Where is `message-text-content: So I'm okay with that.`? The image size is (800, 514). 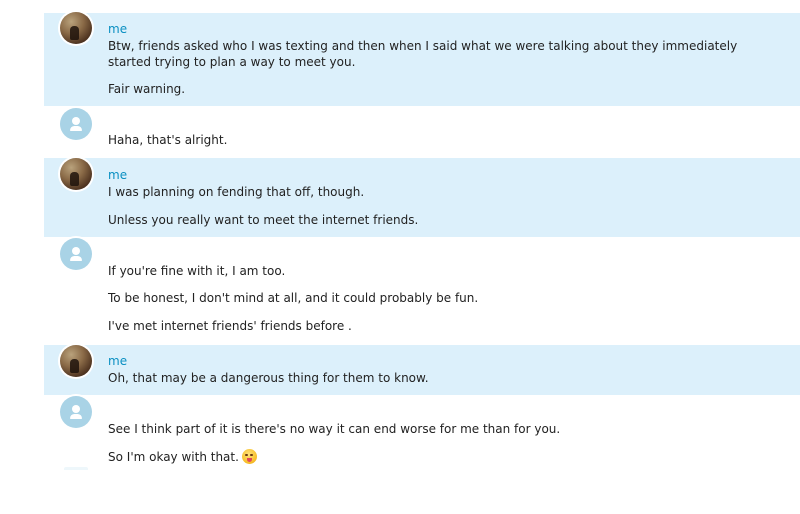 message-text-content: So I'm okay with that. is located at coordinates (173, 457).